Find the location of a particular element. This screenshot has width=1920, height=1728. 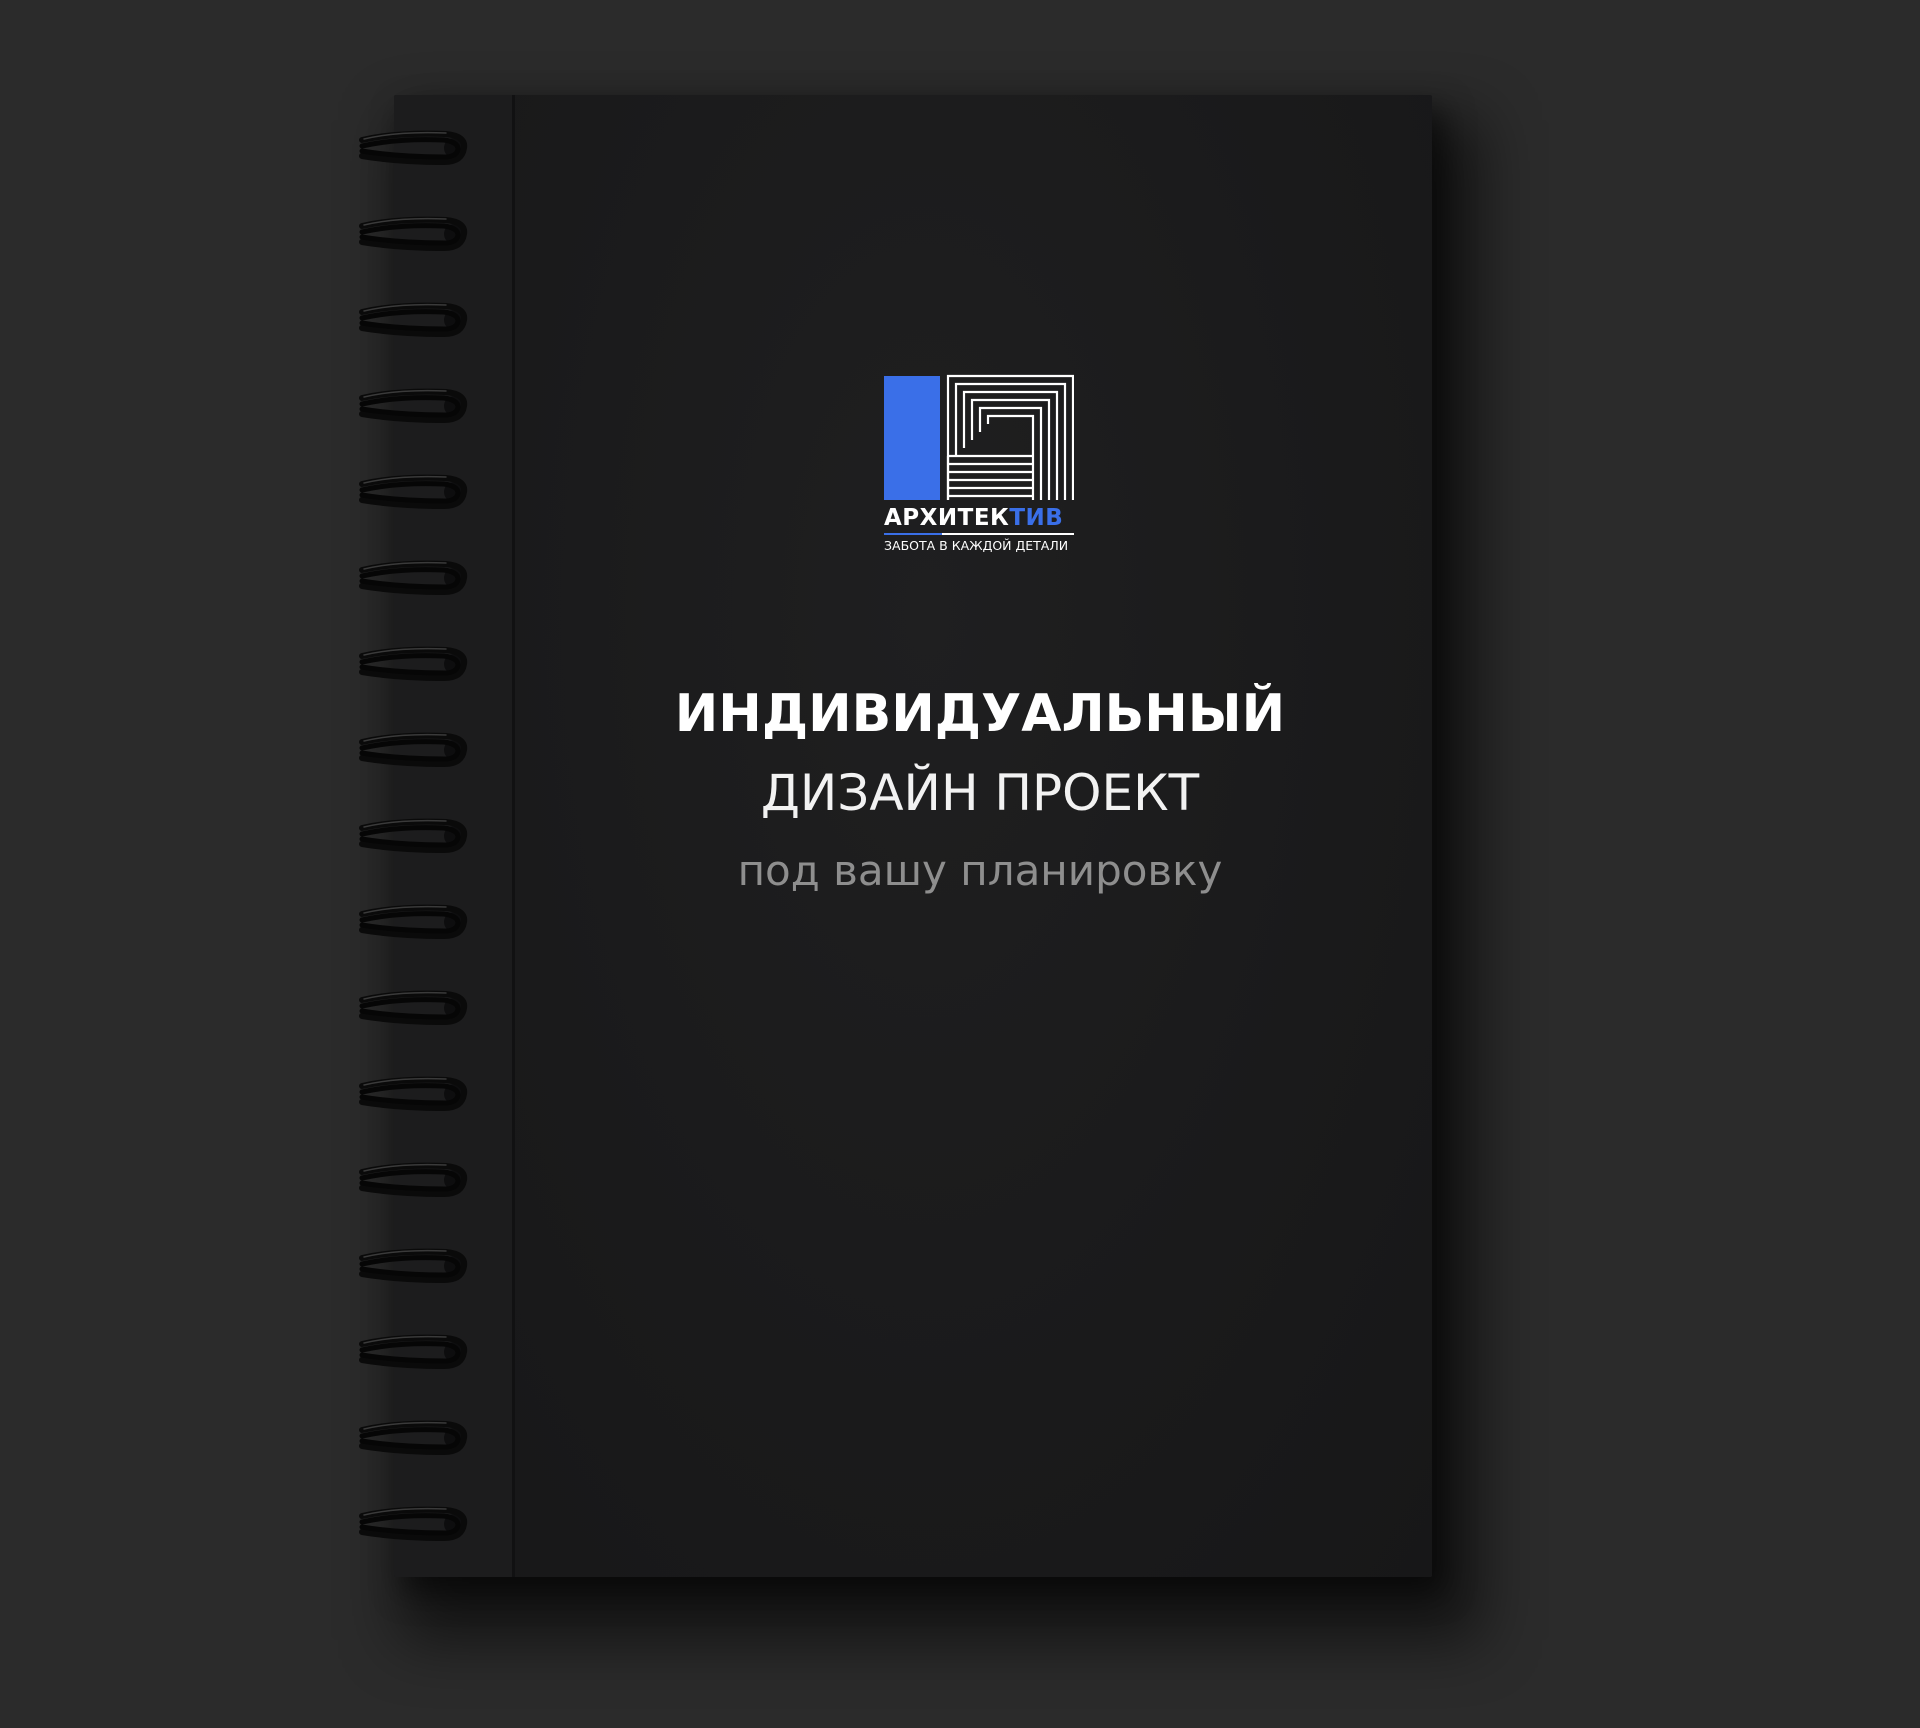

brand-name-main: АРХИТЕК is located at coordinates (947, 518).